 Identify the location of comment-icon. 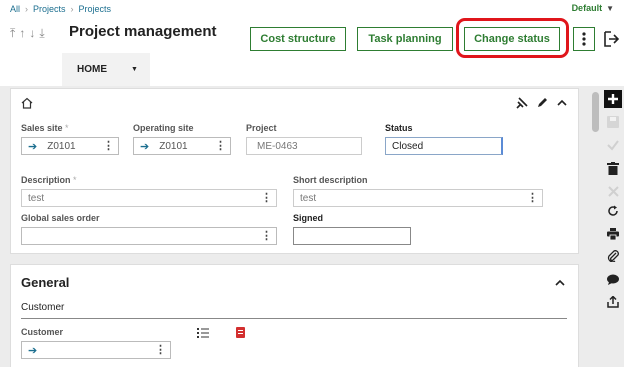
(613, 279).